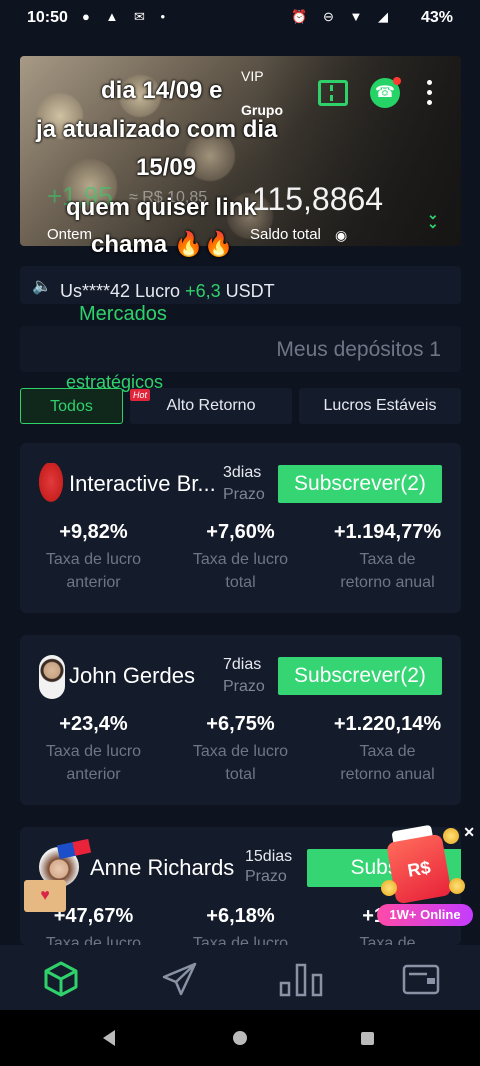  What do you see at coordinates (387, 748) in the screenshot?
I see `stat-annual-return: +1.220,14% Taxa de retorno anual` at bounding box center [387, 748].